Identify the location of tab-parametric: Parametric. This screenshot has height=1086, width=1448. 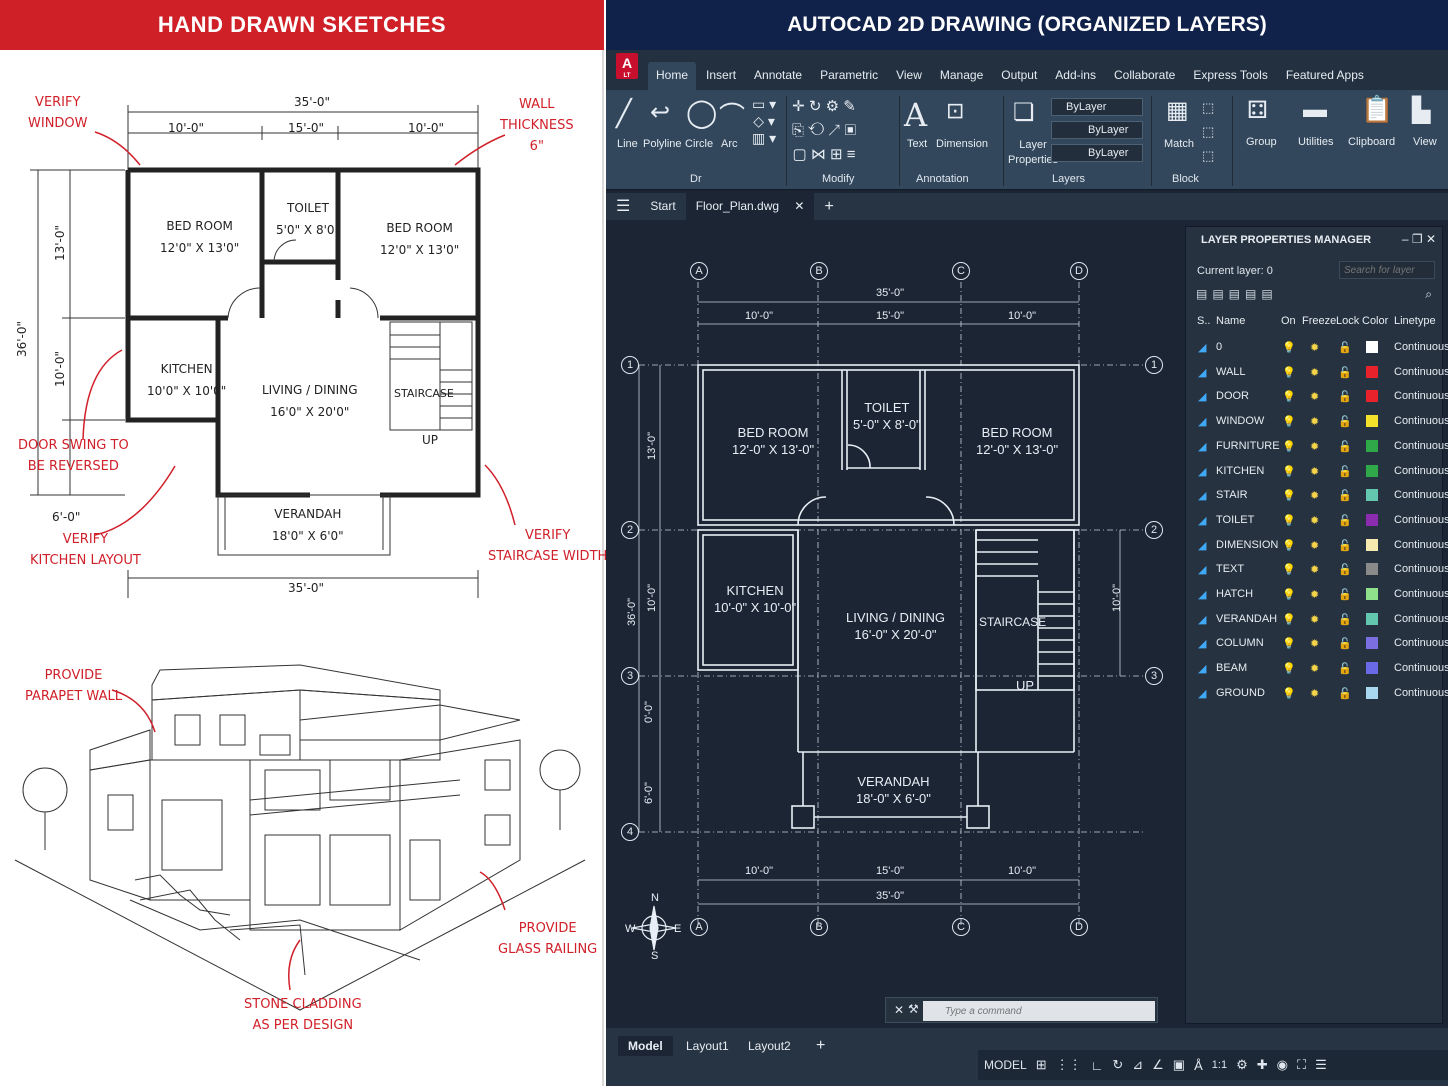
(849, 76).